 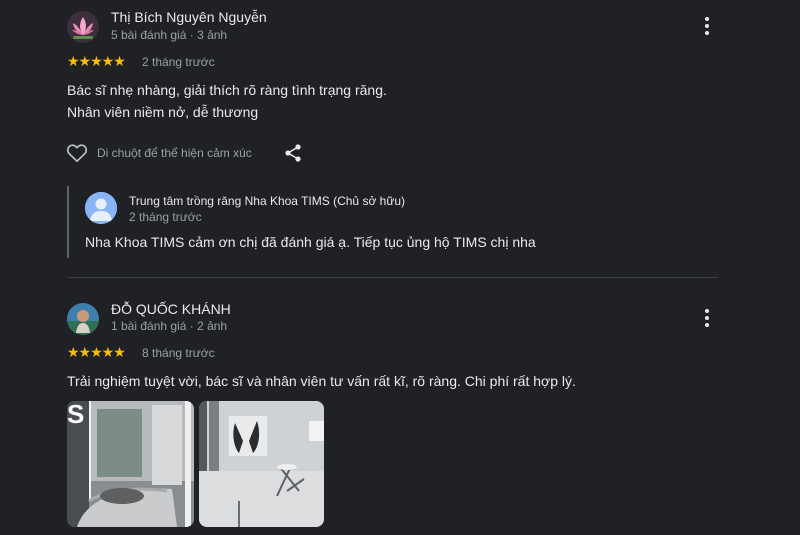 What do you see at coordinates (171, 309) in the screenshot?
I see `reviewer-name: ĐỖ QUỐC KHÁNH` at bounding box center [171, 309].